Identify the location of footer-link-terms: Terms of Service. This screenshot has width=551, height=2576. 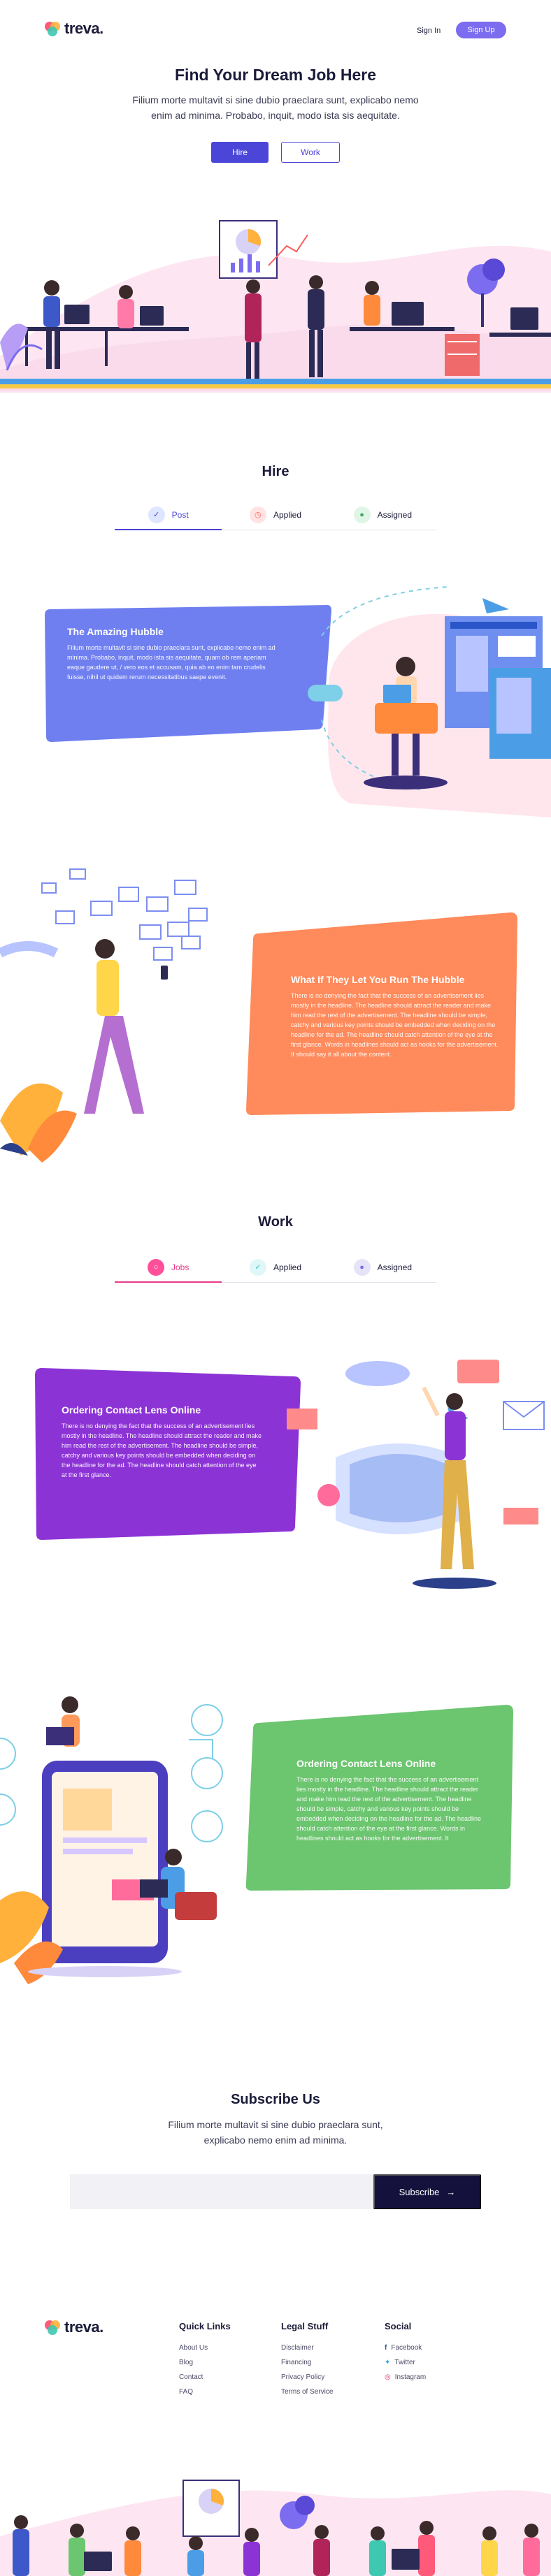
(307, 2392).